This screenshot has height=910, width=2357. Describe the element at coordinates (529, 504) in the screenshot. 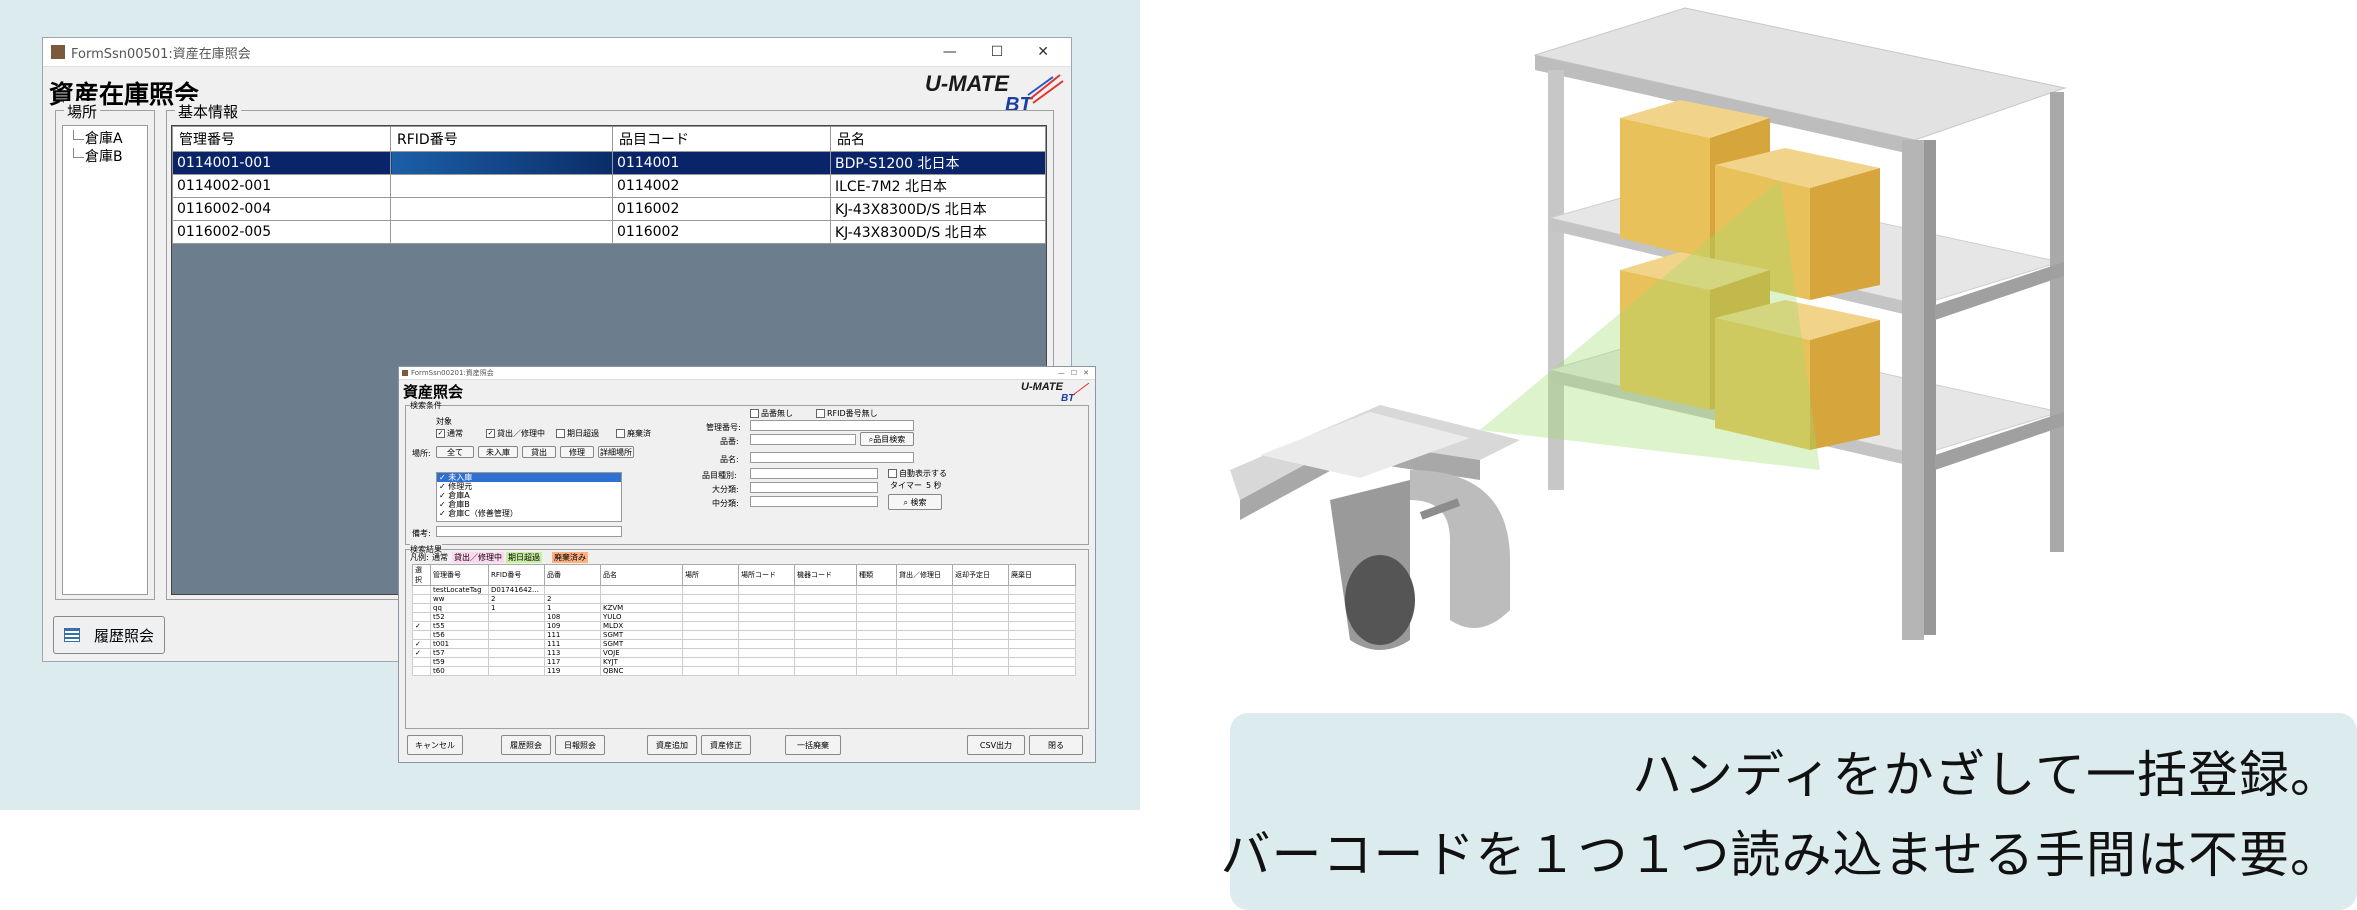

I see `list-item: ✓ 倉庫B` at that location.